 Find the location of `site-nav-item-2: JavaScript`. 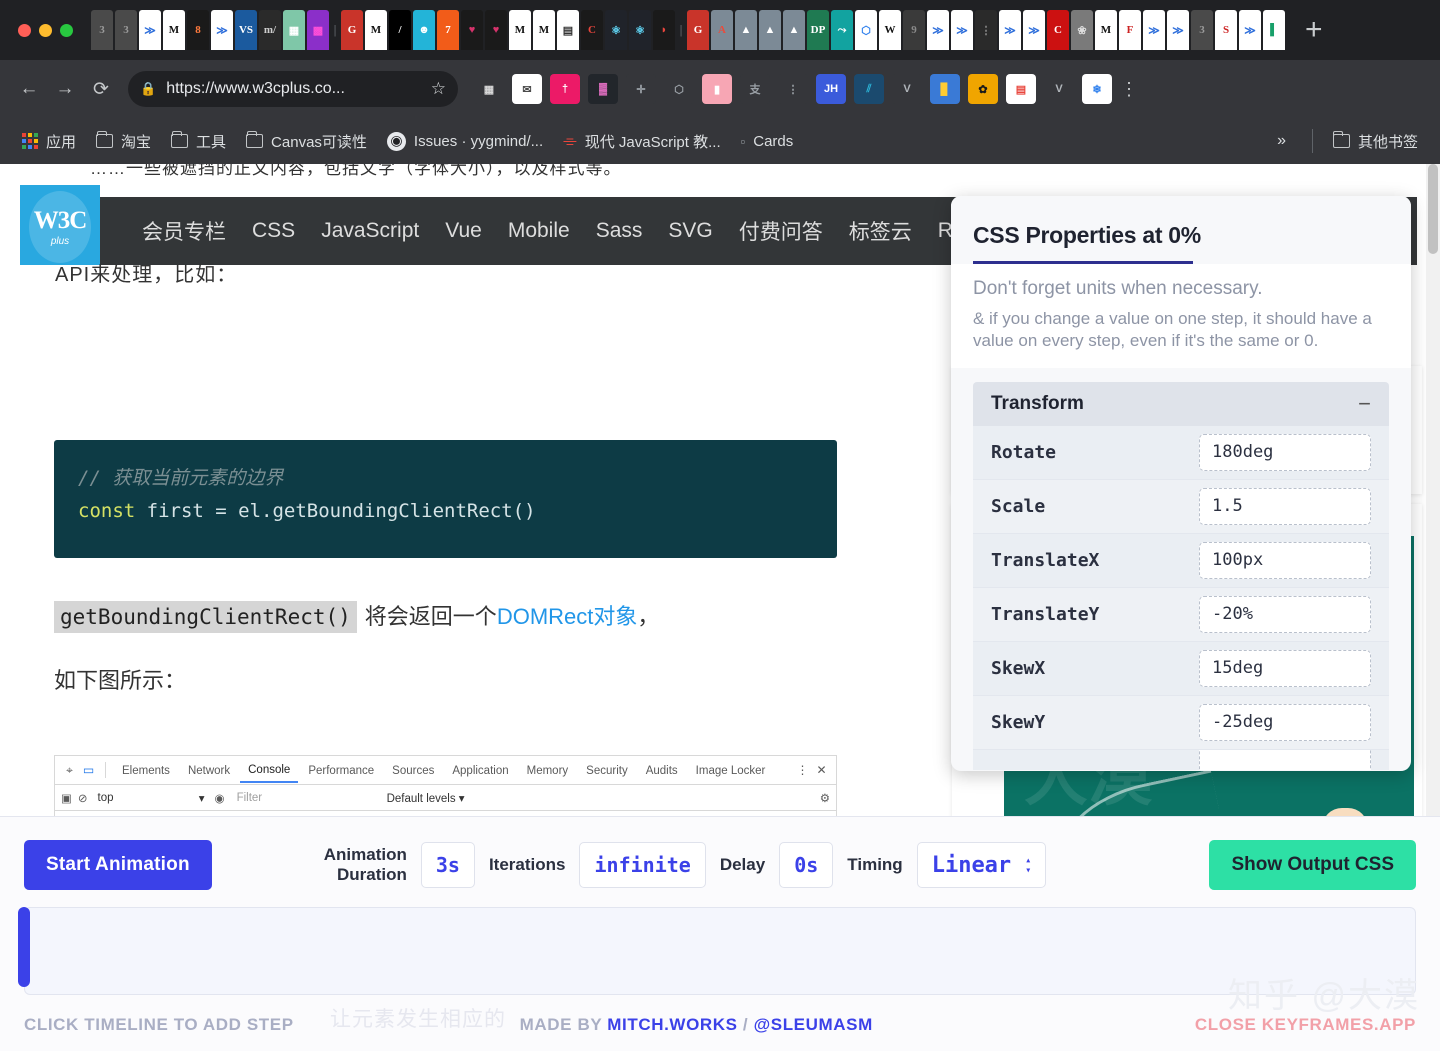

site-nav-item-2: JavaScript is located at coordinates (370, 231).